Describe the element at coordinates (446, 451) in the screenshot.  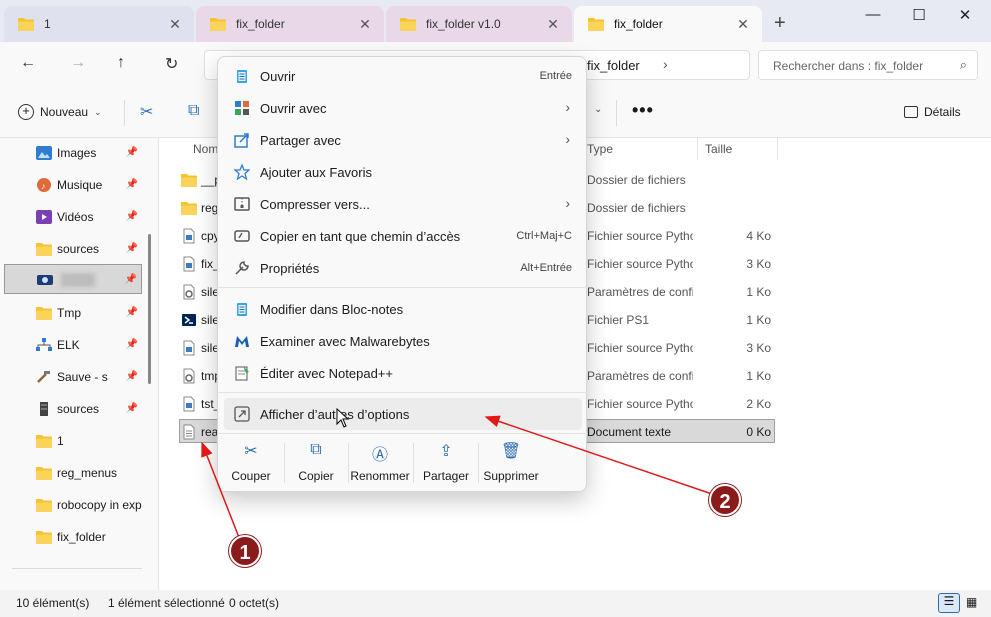
I see `share-icon: ⇪` at that location.